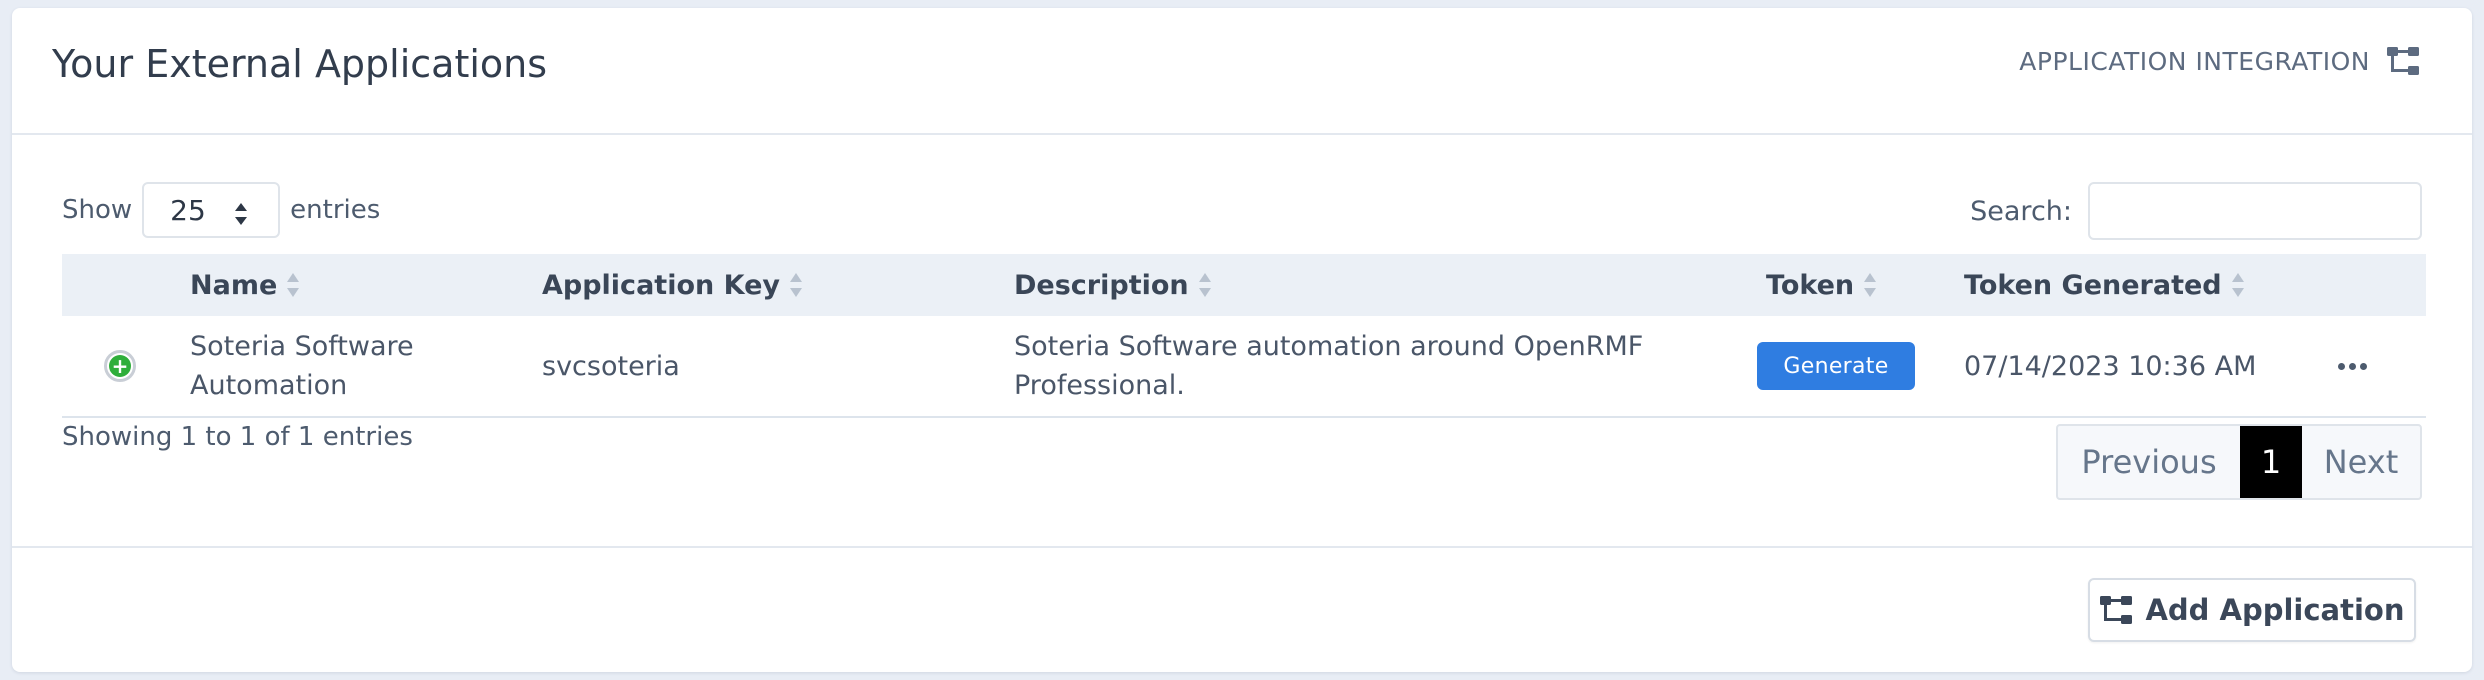  Describe the element at coordinates (237, 437) in the screenshot. I see `table-info: Showing 1 to 1 of 1 entries` at that location.